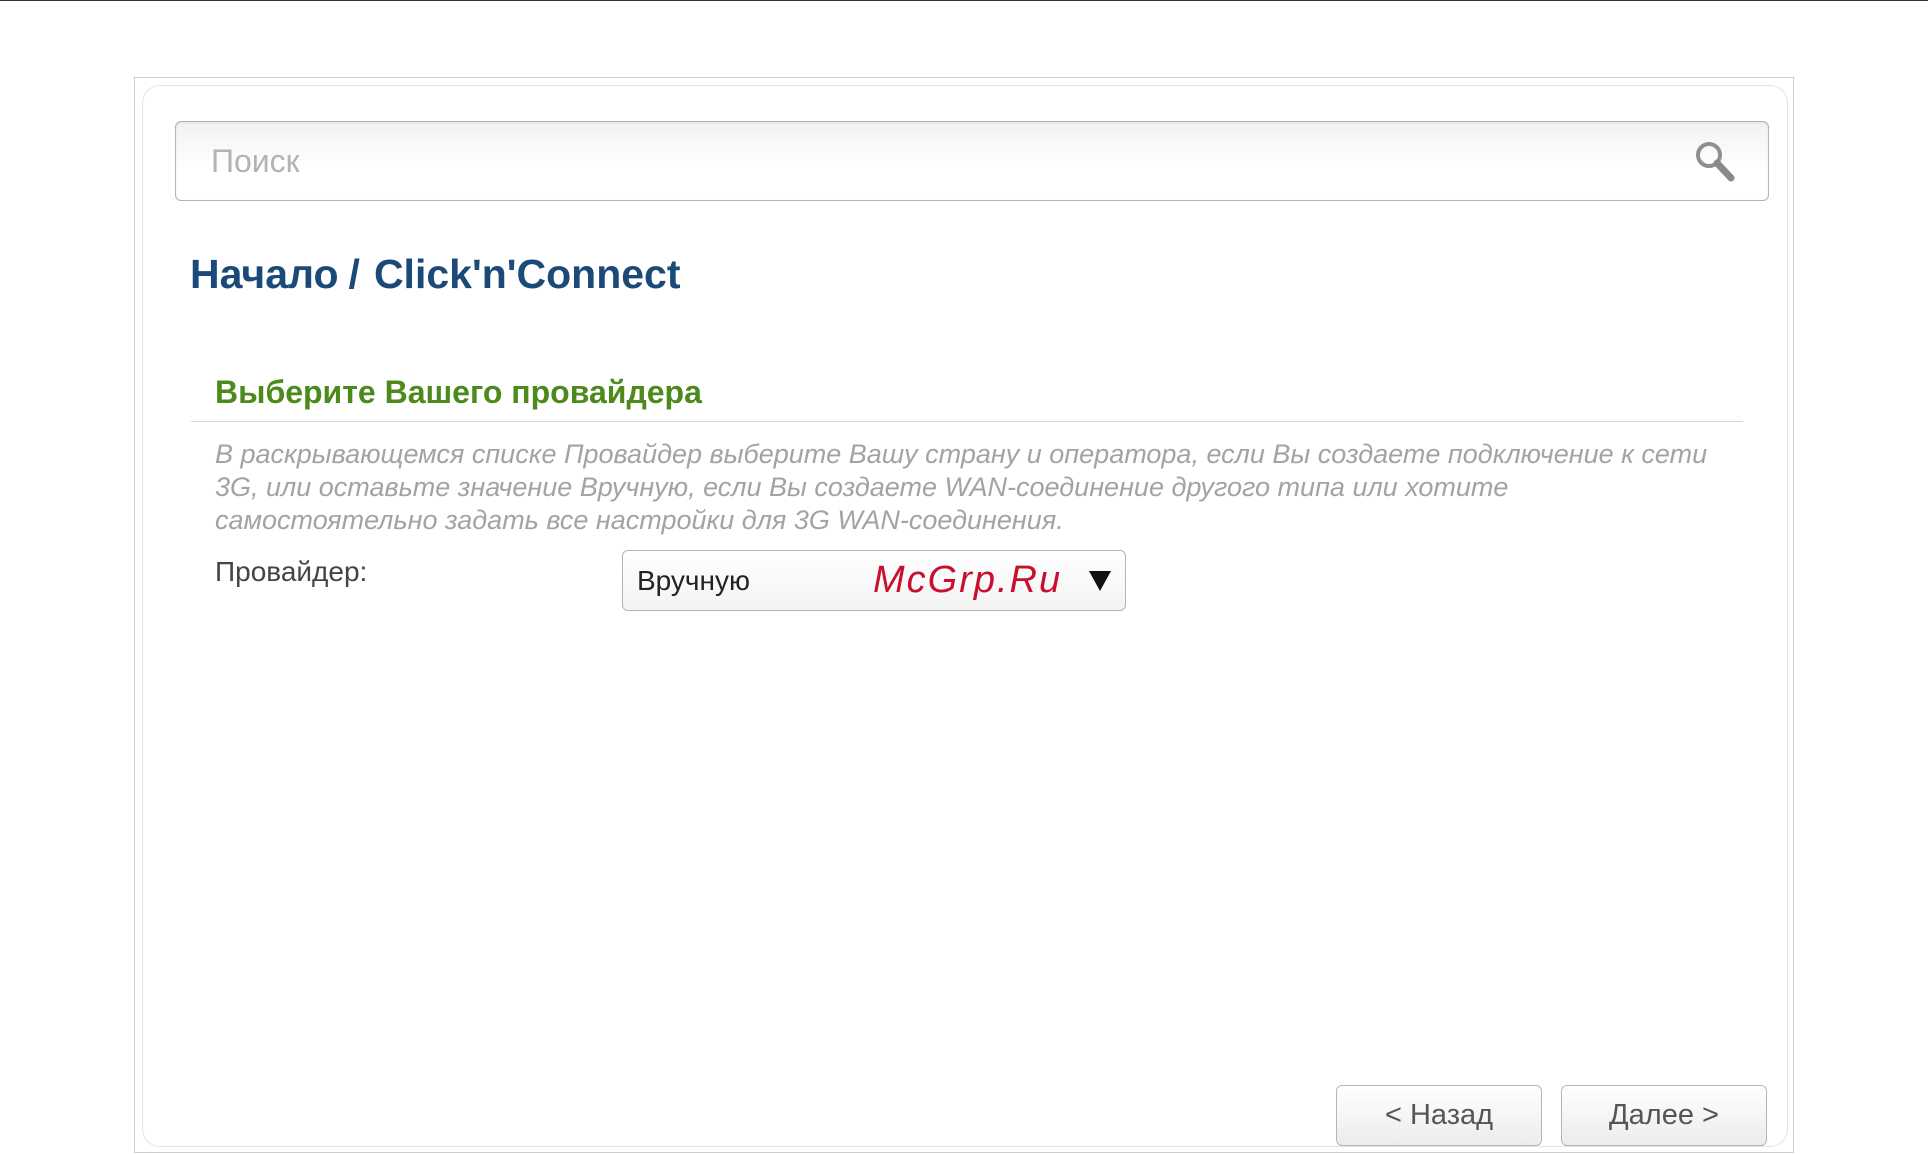 Image resolution: width=1928 pixels, height=1154 pixels. What do you see at coordinates (926, 161) in the screenshot?
I see `search-input` at bounding box center [926, 161].